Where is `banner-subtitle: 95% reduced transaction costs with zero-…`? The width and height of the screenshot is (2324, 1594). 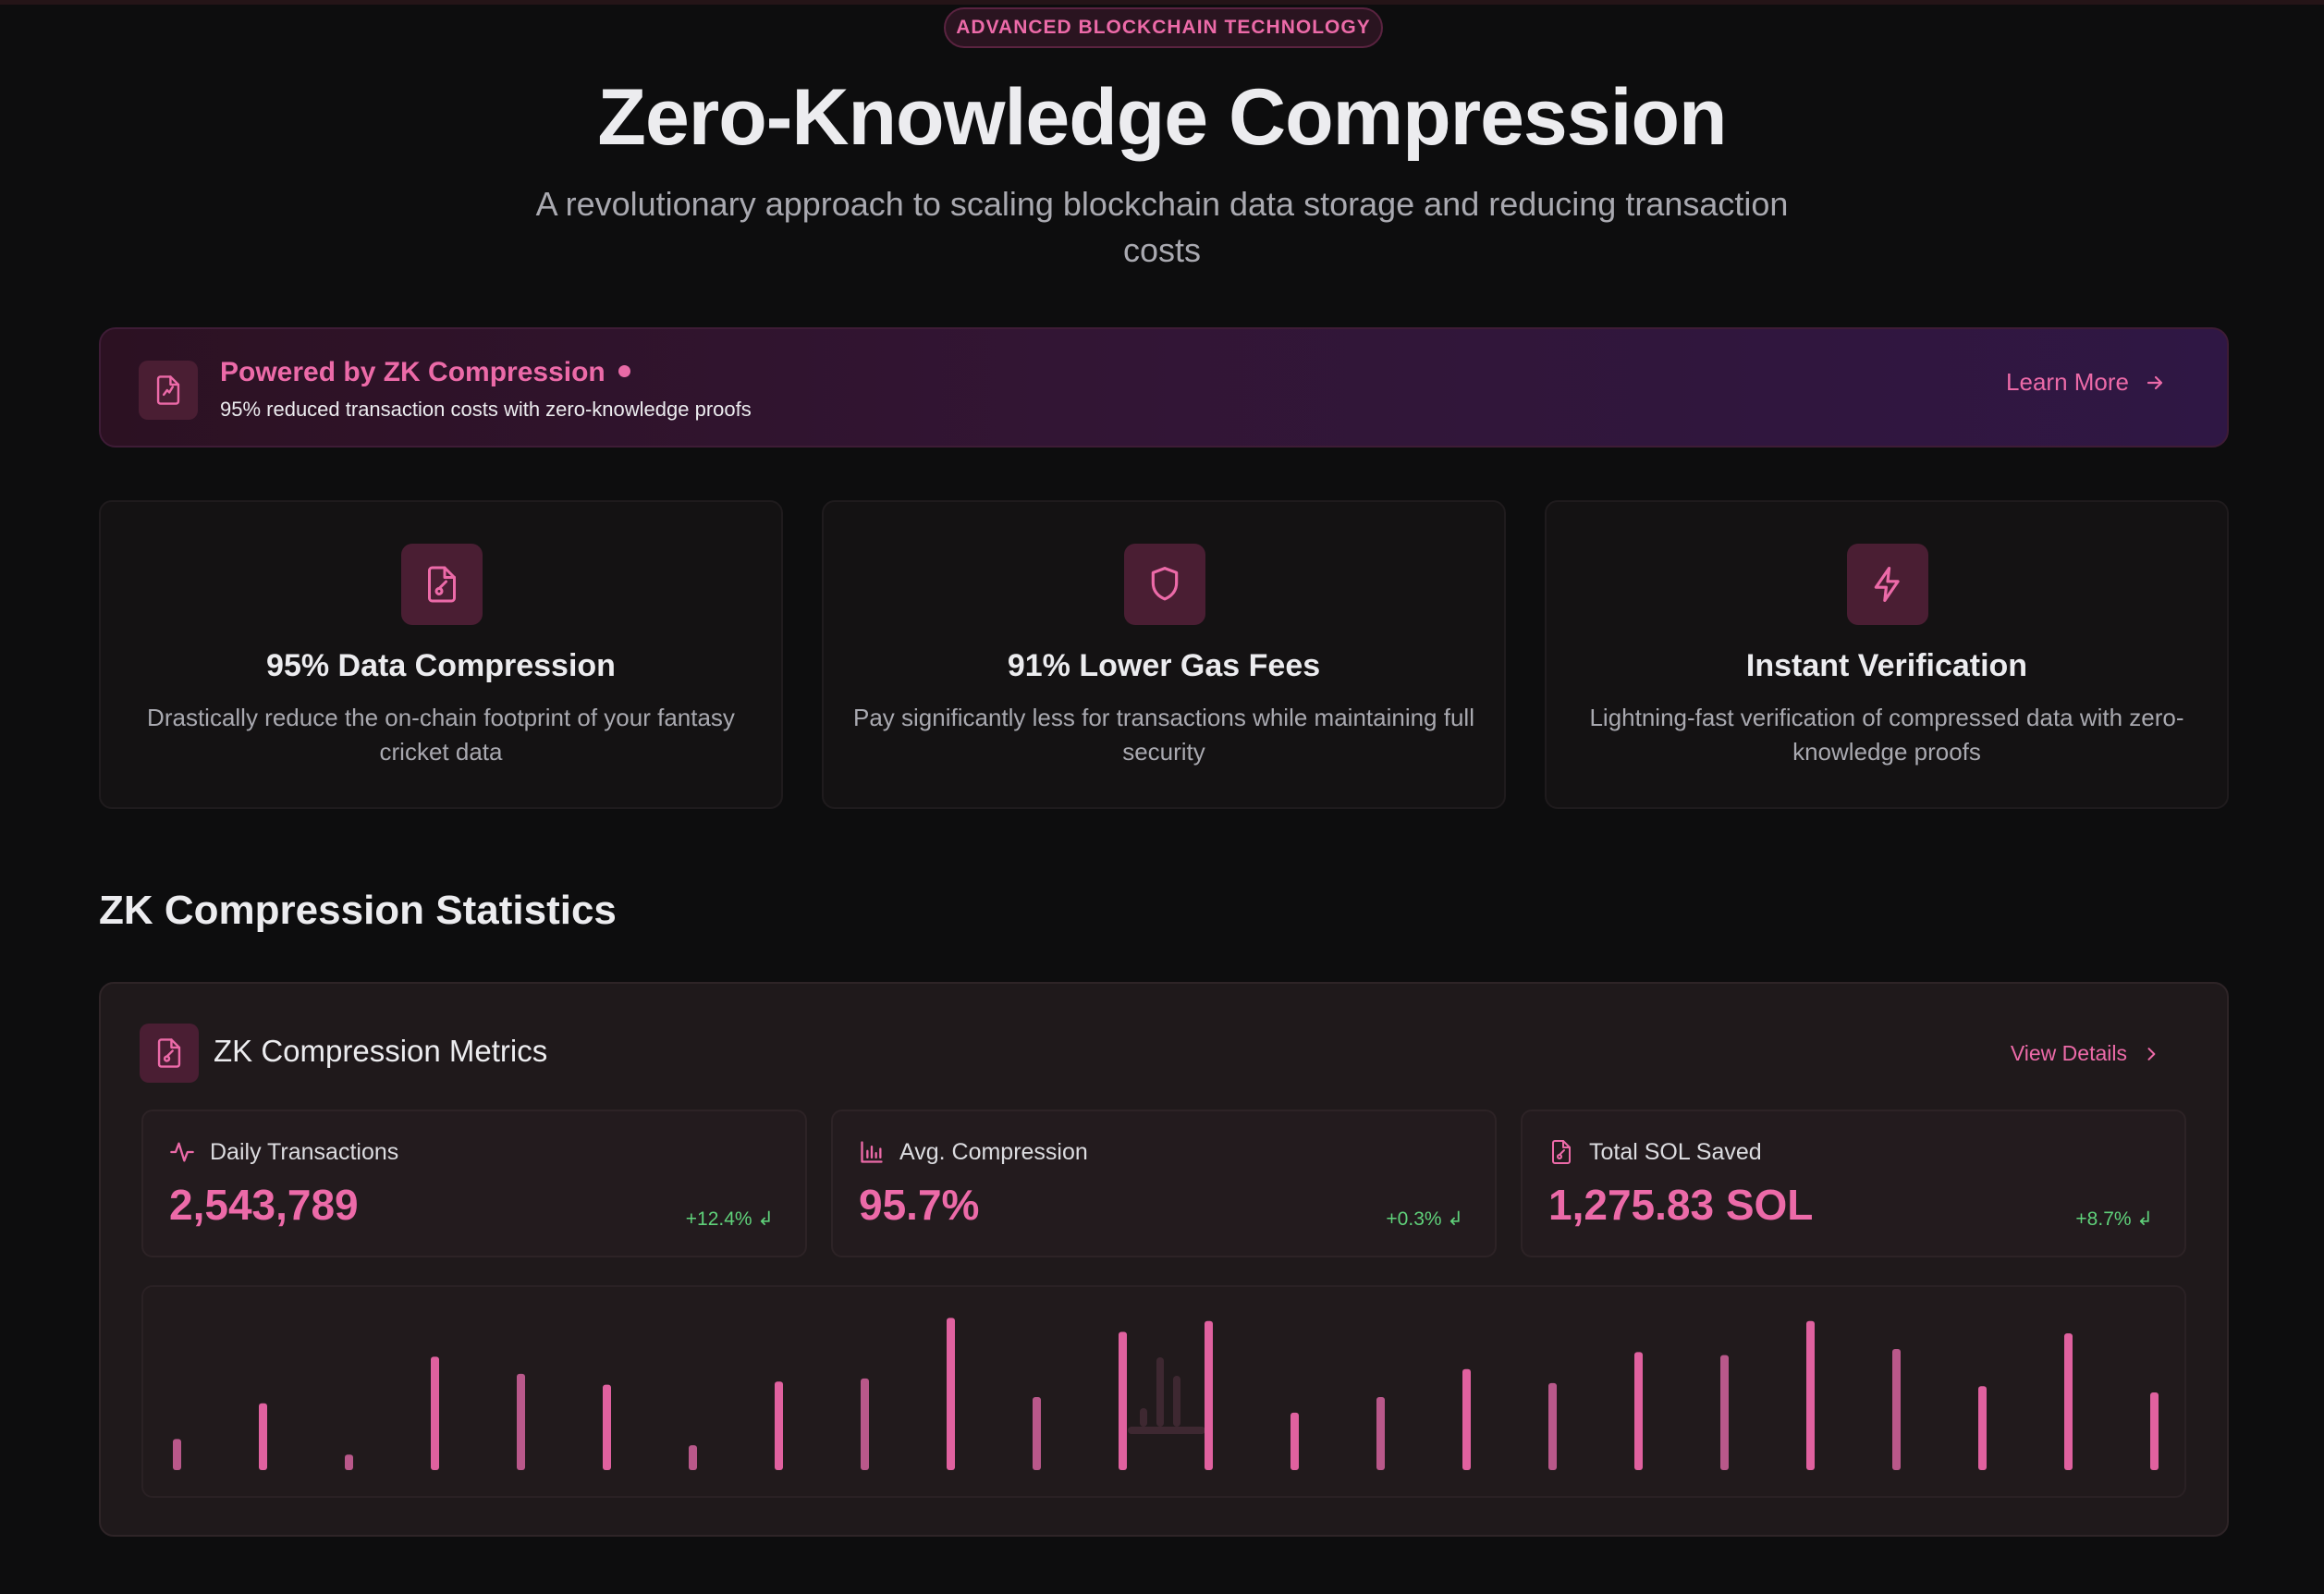
banner-subtitle: 95% reduced transaction costs with zero-… is located at coordinates (486, 409).